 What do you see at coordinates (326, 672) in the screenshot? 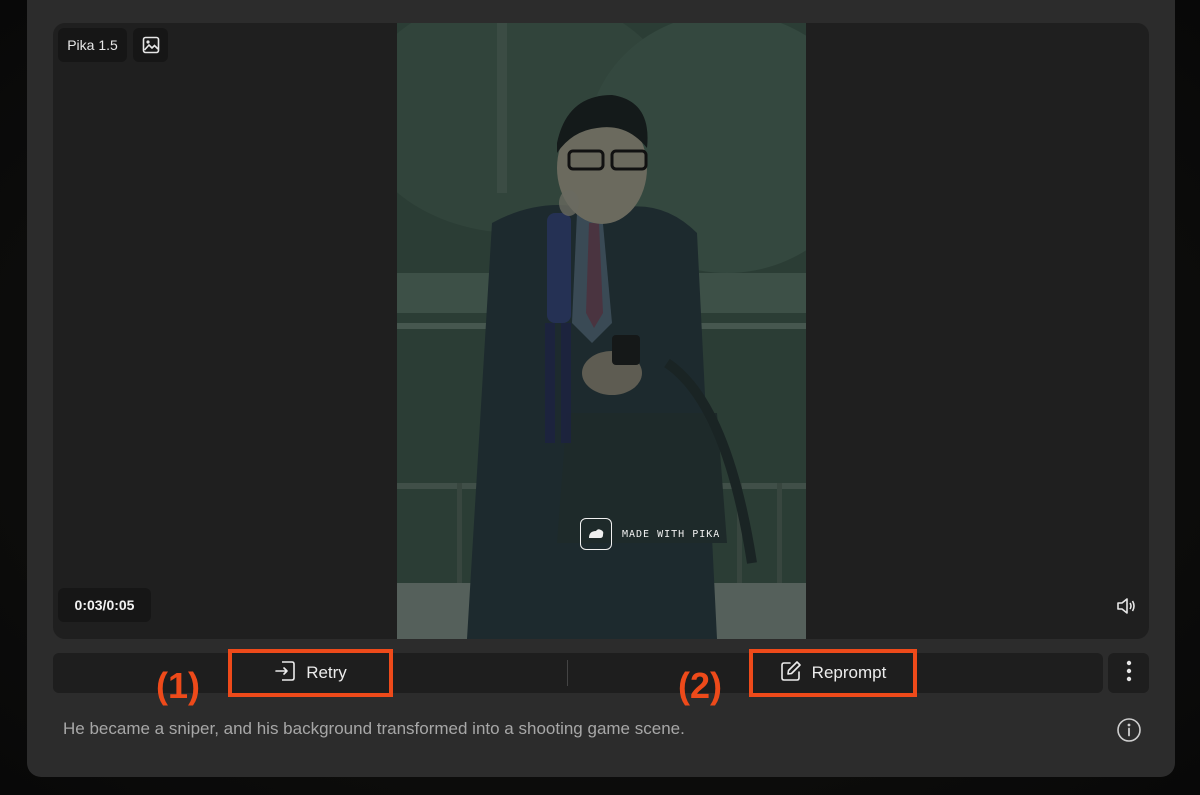
I see `retry-label: Retry` at bounding box center [326, 672].